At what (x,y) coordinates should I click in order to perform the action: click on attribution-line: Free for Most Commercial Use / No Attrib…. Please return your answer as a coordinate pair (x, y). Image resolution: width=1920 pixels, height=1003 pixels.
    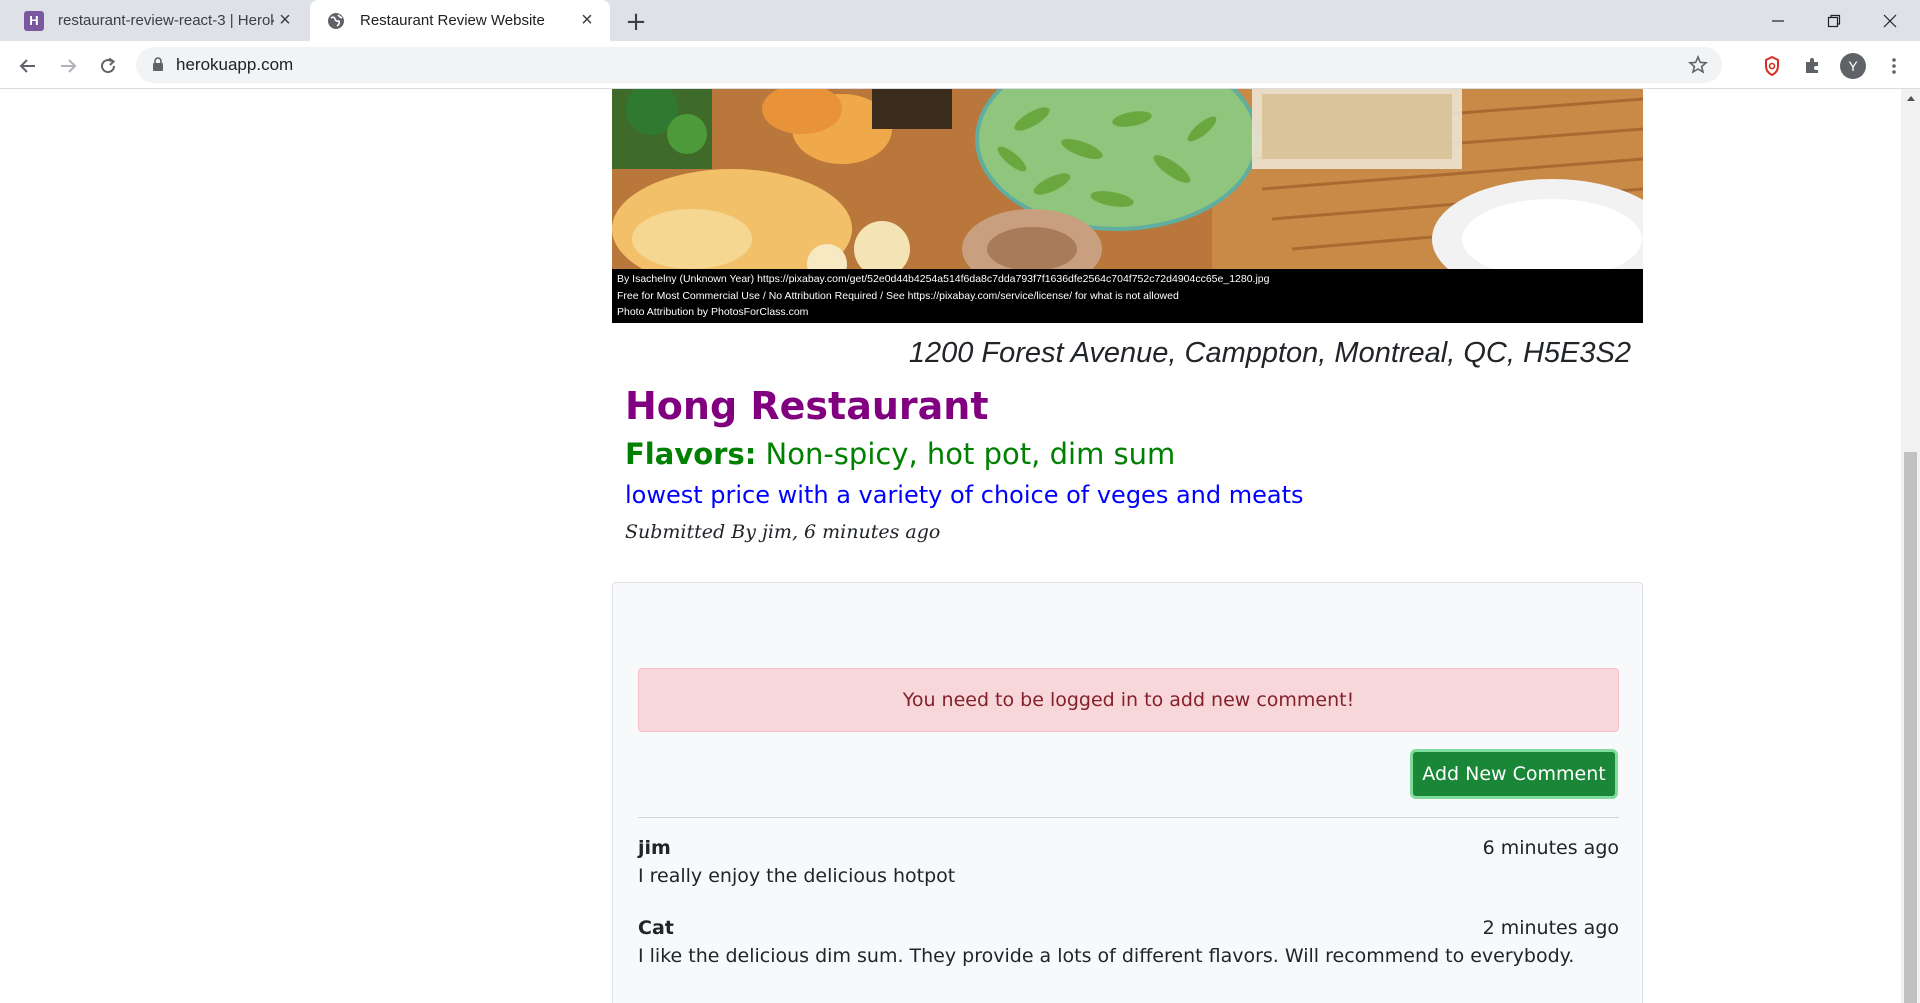
    Looking at the image, I should click on (898, 295).